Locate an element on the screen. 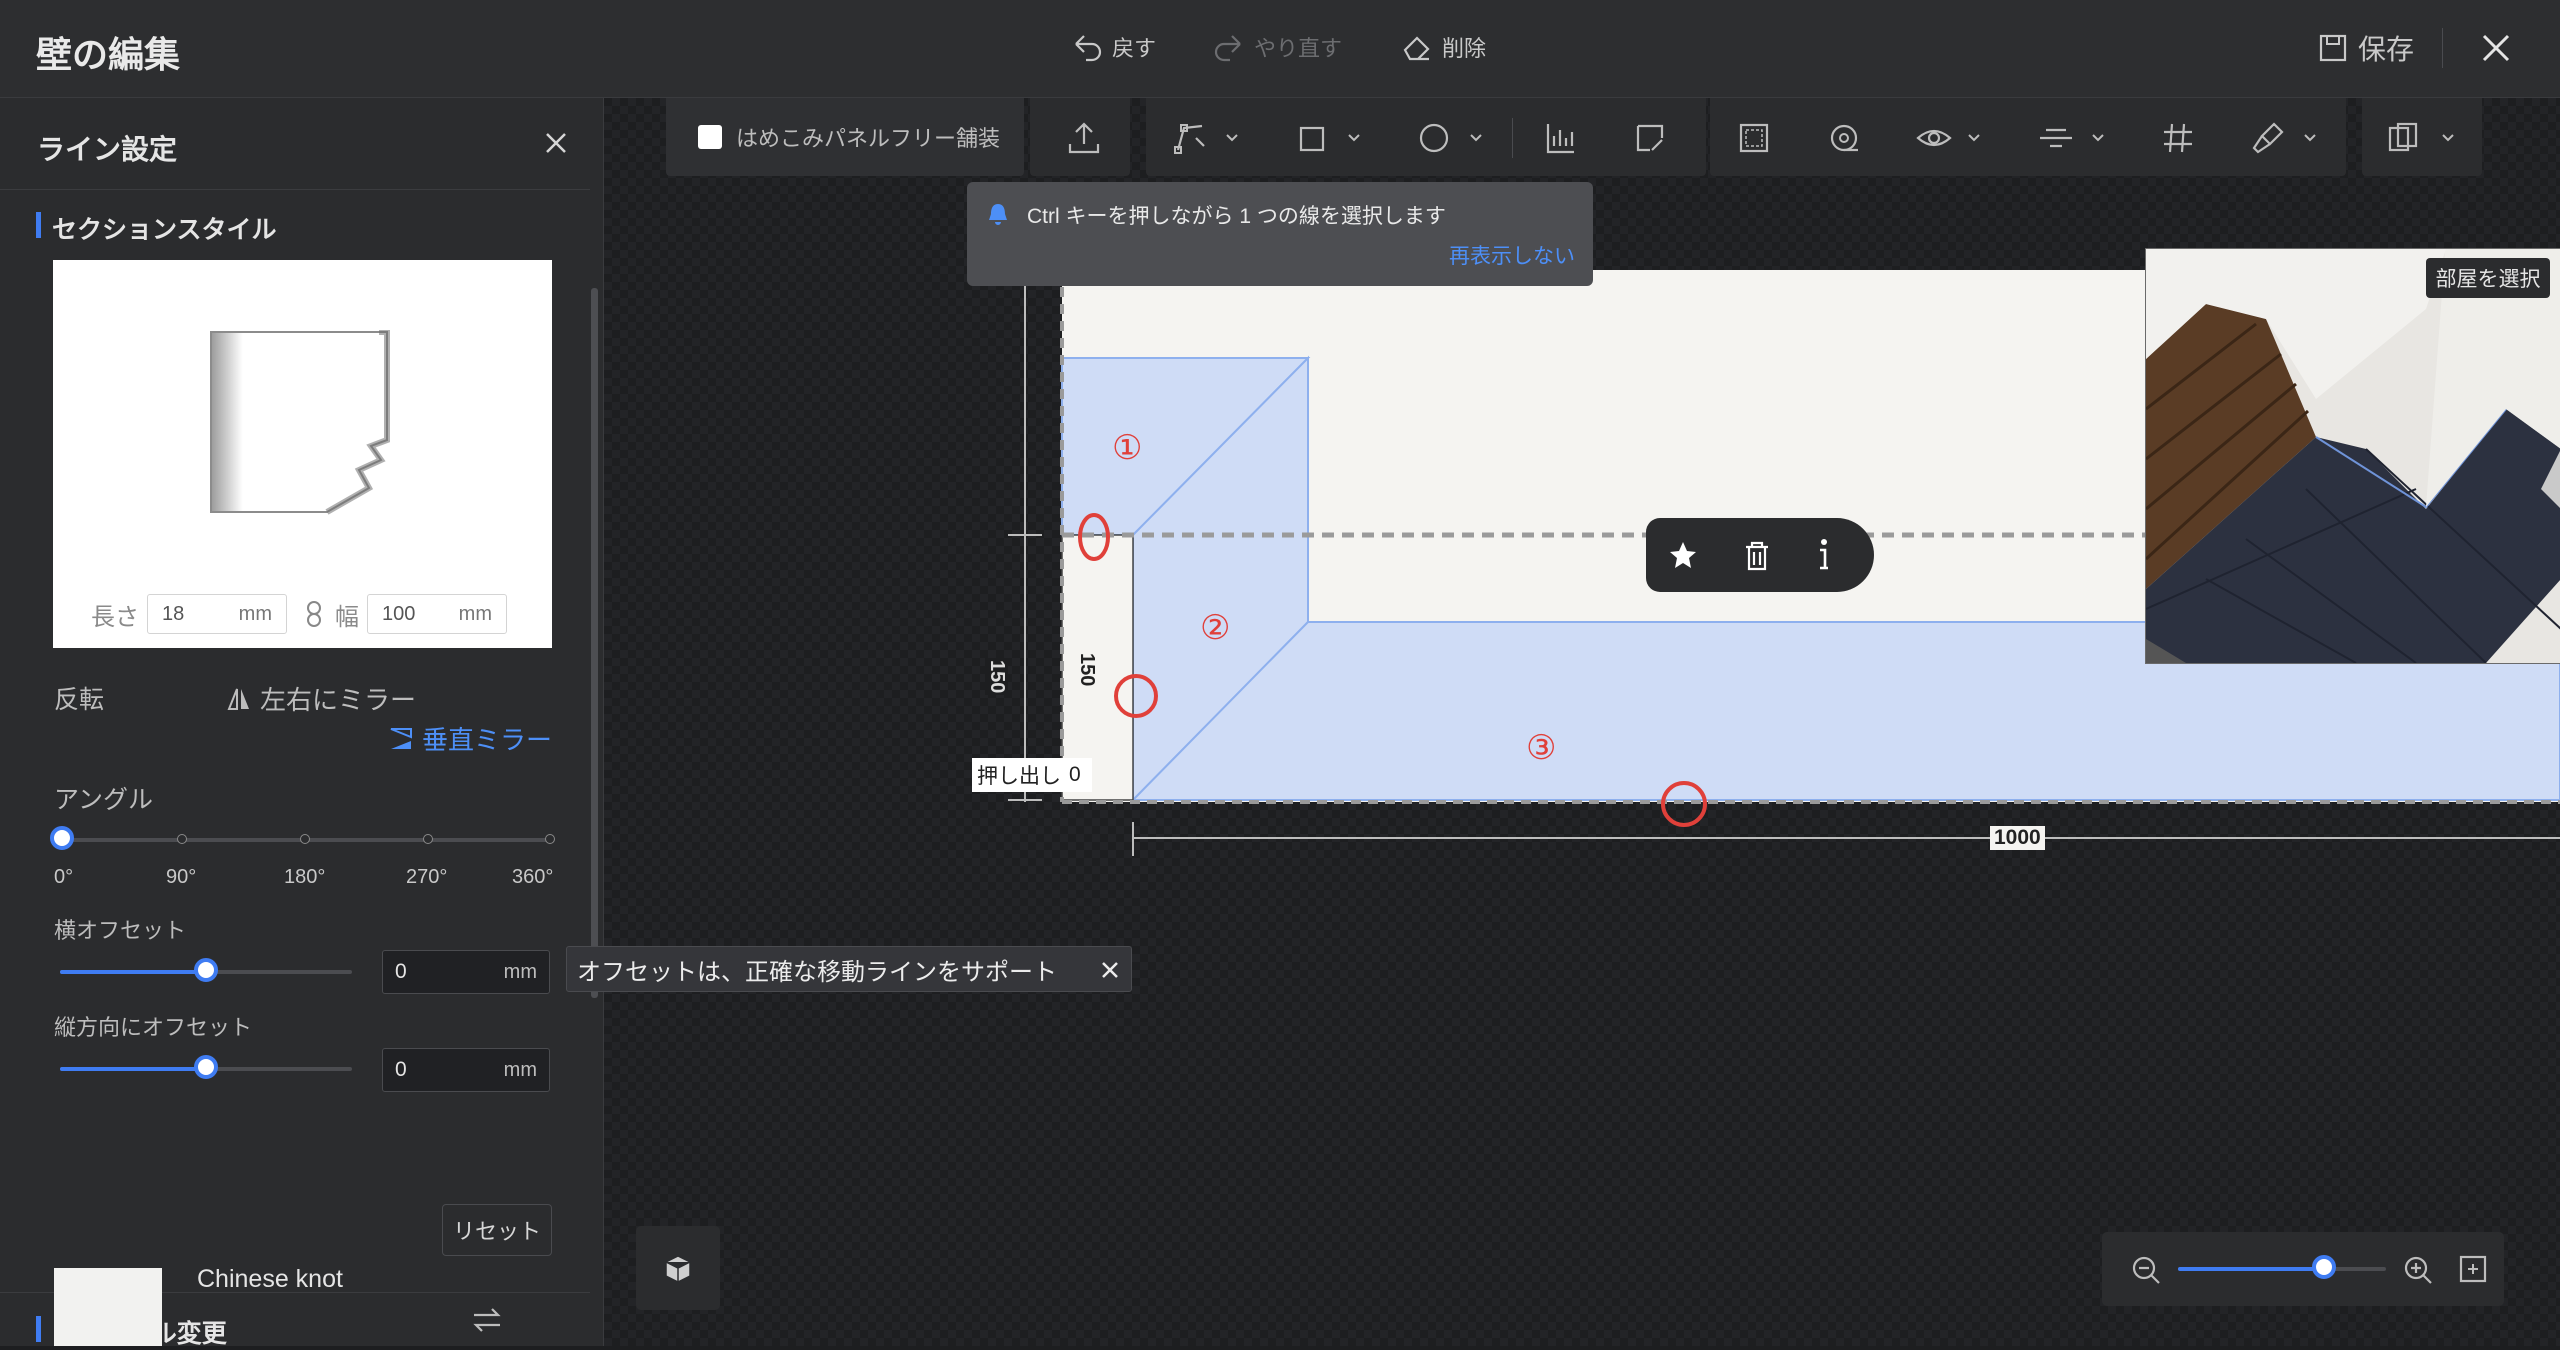 The height and width of the screenshot is (1350, 2560). fit-screen-icon is located at coordinates (2473, 1269).